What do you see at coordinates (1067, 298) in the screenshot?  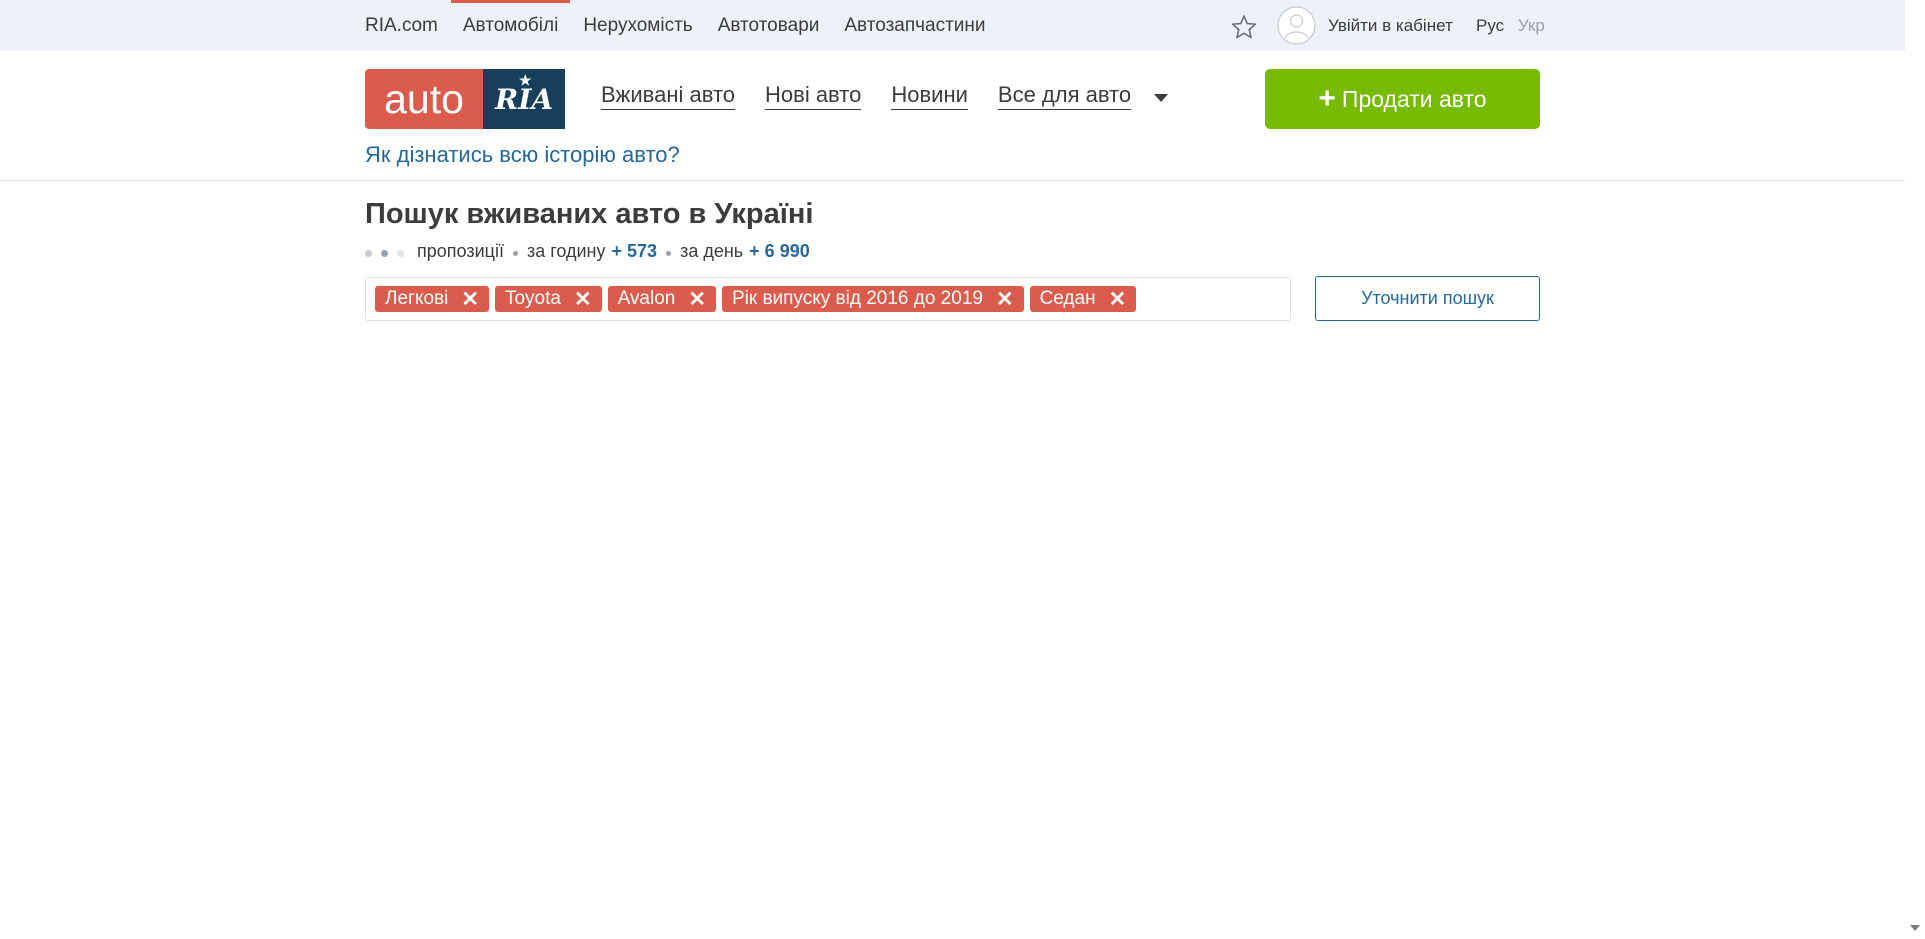 I see `filter-tag-label: Седан` at bounding box center [1067, 298].